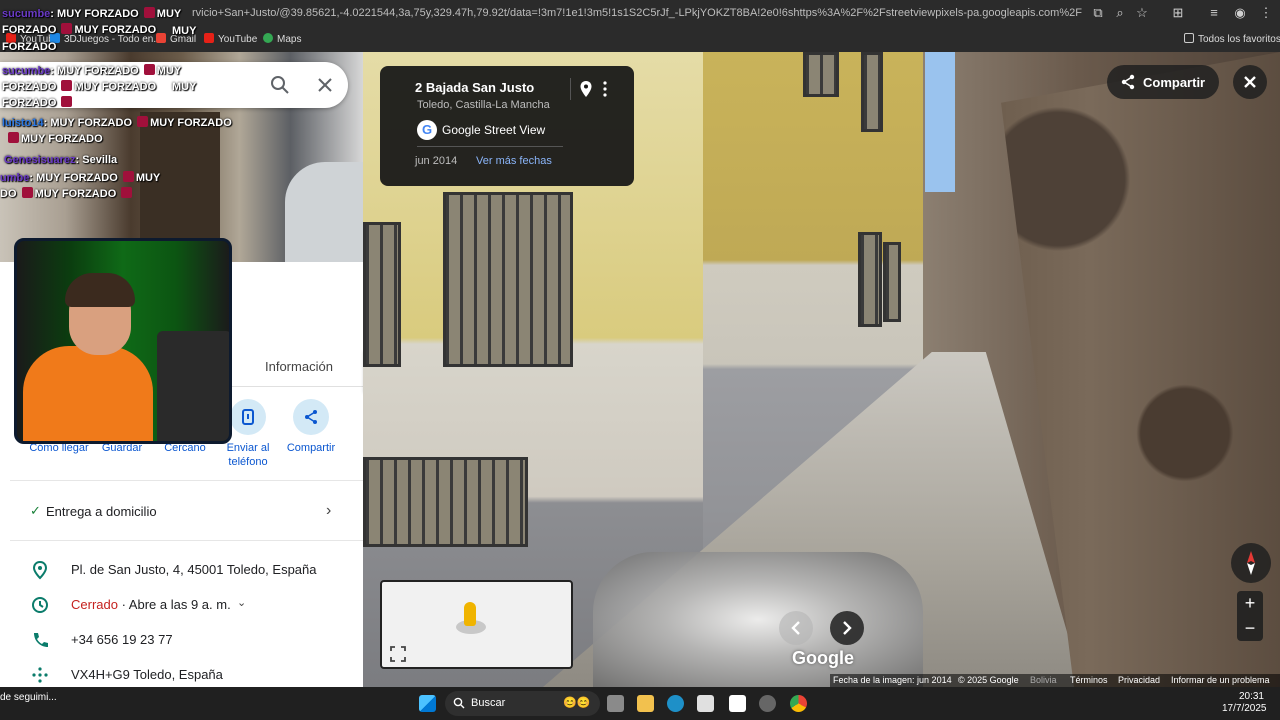  I want to click on bookmark-maps: Maps, so click(282, 39).